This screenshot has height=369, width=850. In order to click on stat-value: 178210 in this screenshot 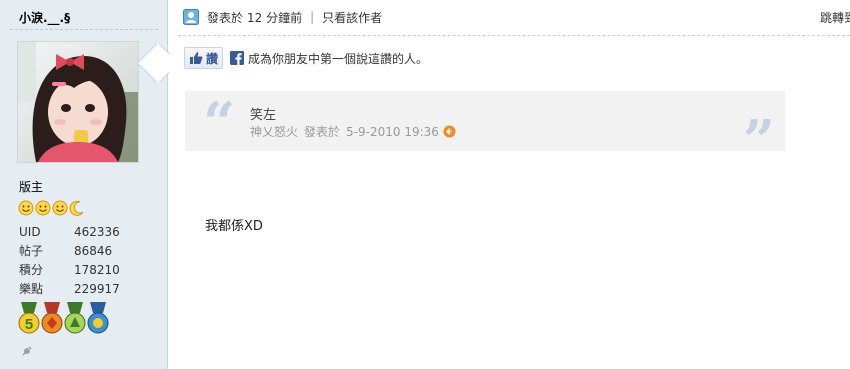, I will do `click(97, 270)`.